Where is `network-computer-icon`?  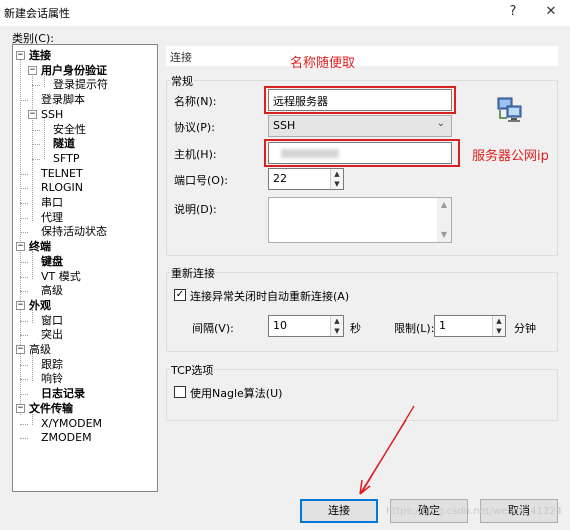 network-computer-icon is located at coordinates (510, 110).